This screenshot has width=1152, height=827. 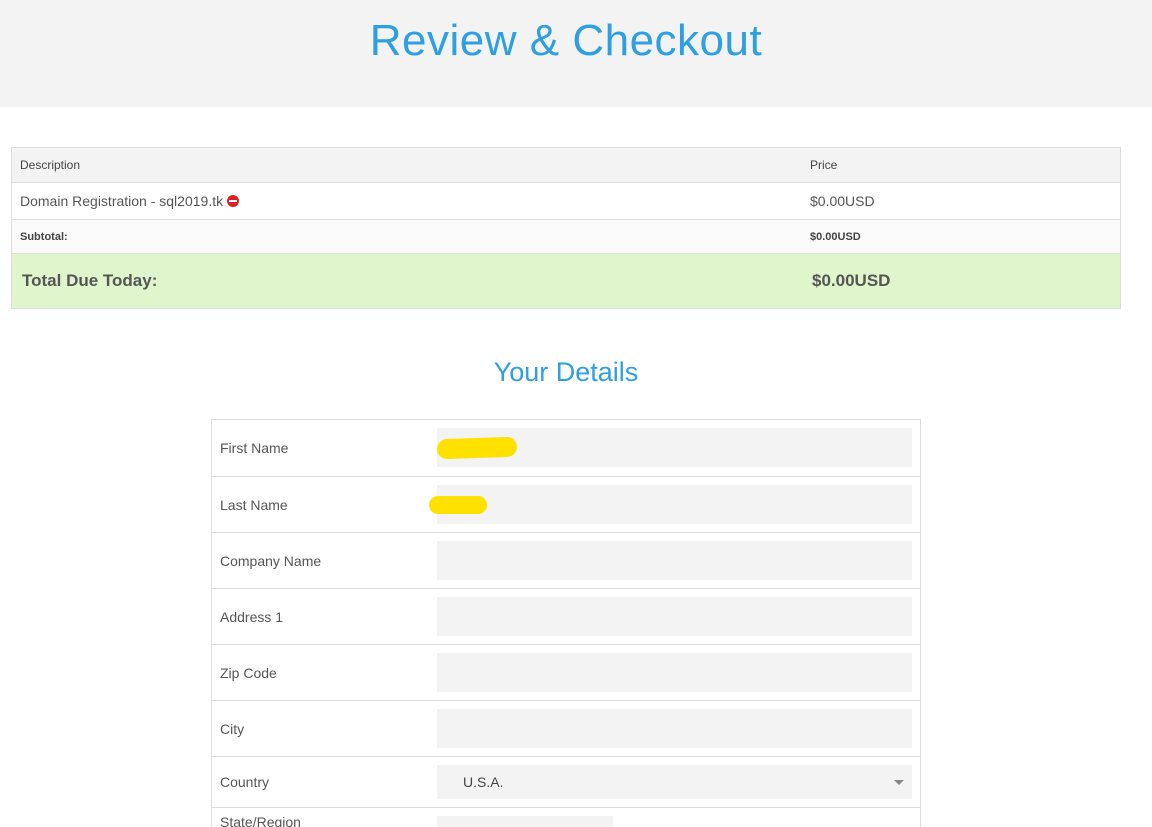 I want to click on subtotal-label: Subtotal:, so click(x=44, y=236).